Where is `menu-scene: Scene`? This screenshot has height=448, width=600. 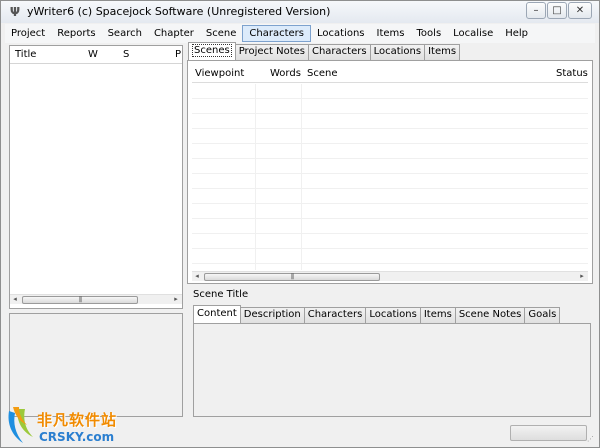 menu-scene: Scene is located at coordinates (221, 33).